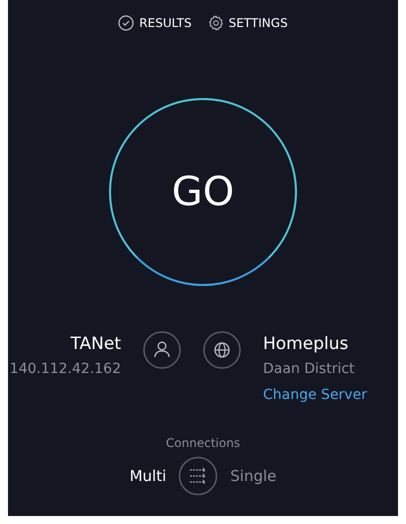 Image resolution: width=406 pixels, height=524 pixels. I want to click on connections-toggle-icon, so click(198, 476).